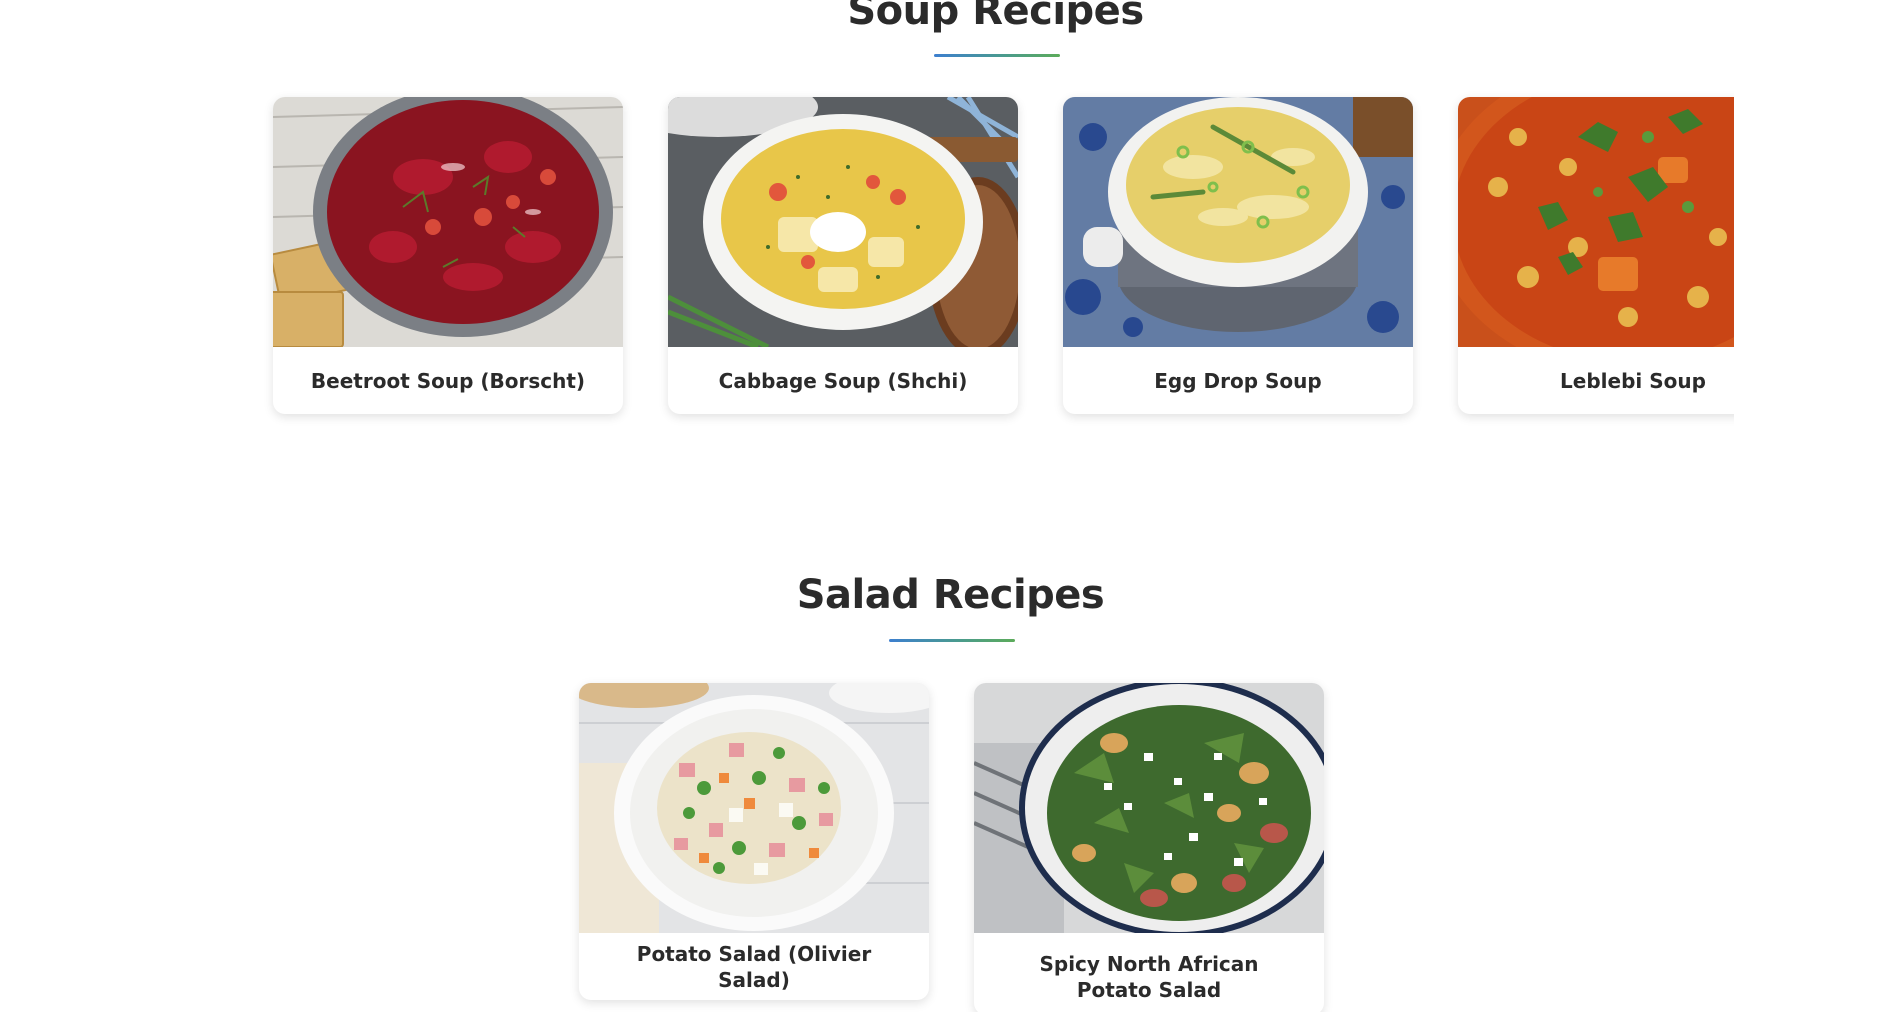  What do you see at coordinates (448, 222) in the screenshot?
I see `beetroot-soup-photo` at bounding box center [448, 222].